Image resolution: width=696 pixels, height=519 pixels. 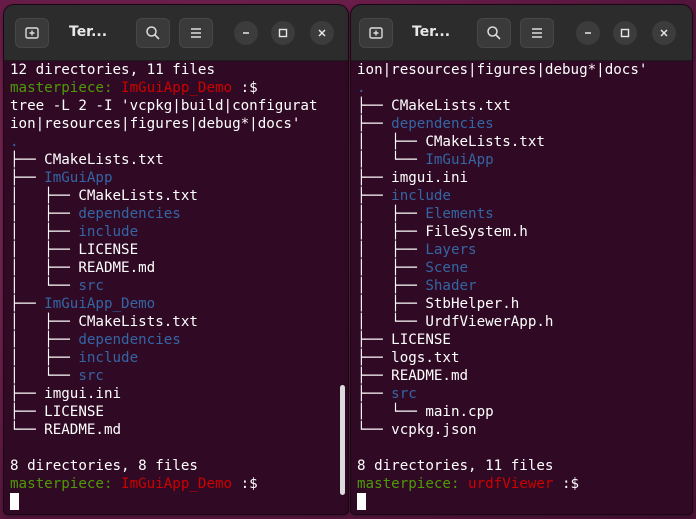 What do you see at coordinates (177, 88) in the screenshot?
I see `prompt-directory: ImGuiApp_Demo` at bounding box center [177, 88].